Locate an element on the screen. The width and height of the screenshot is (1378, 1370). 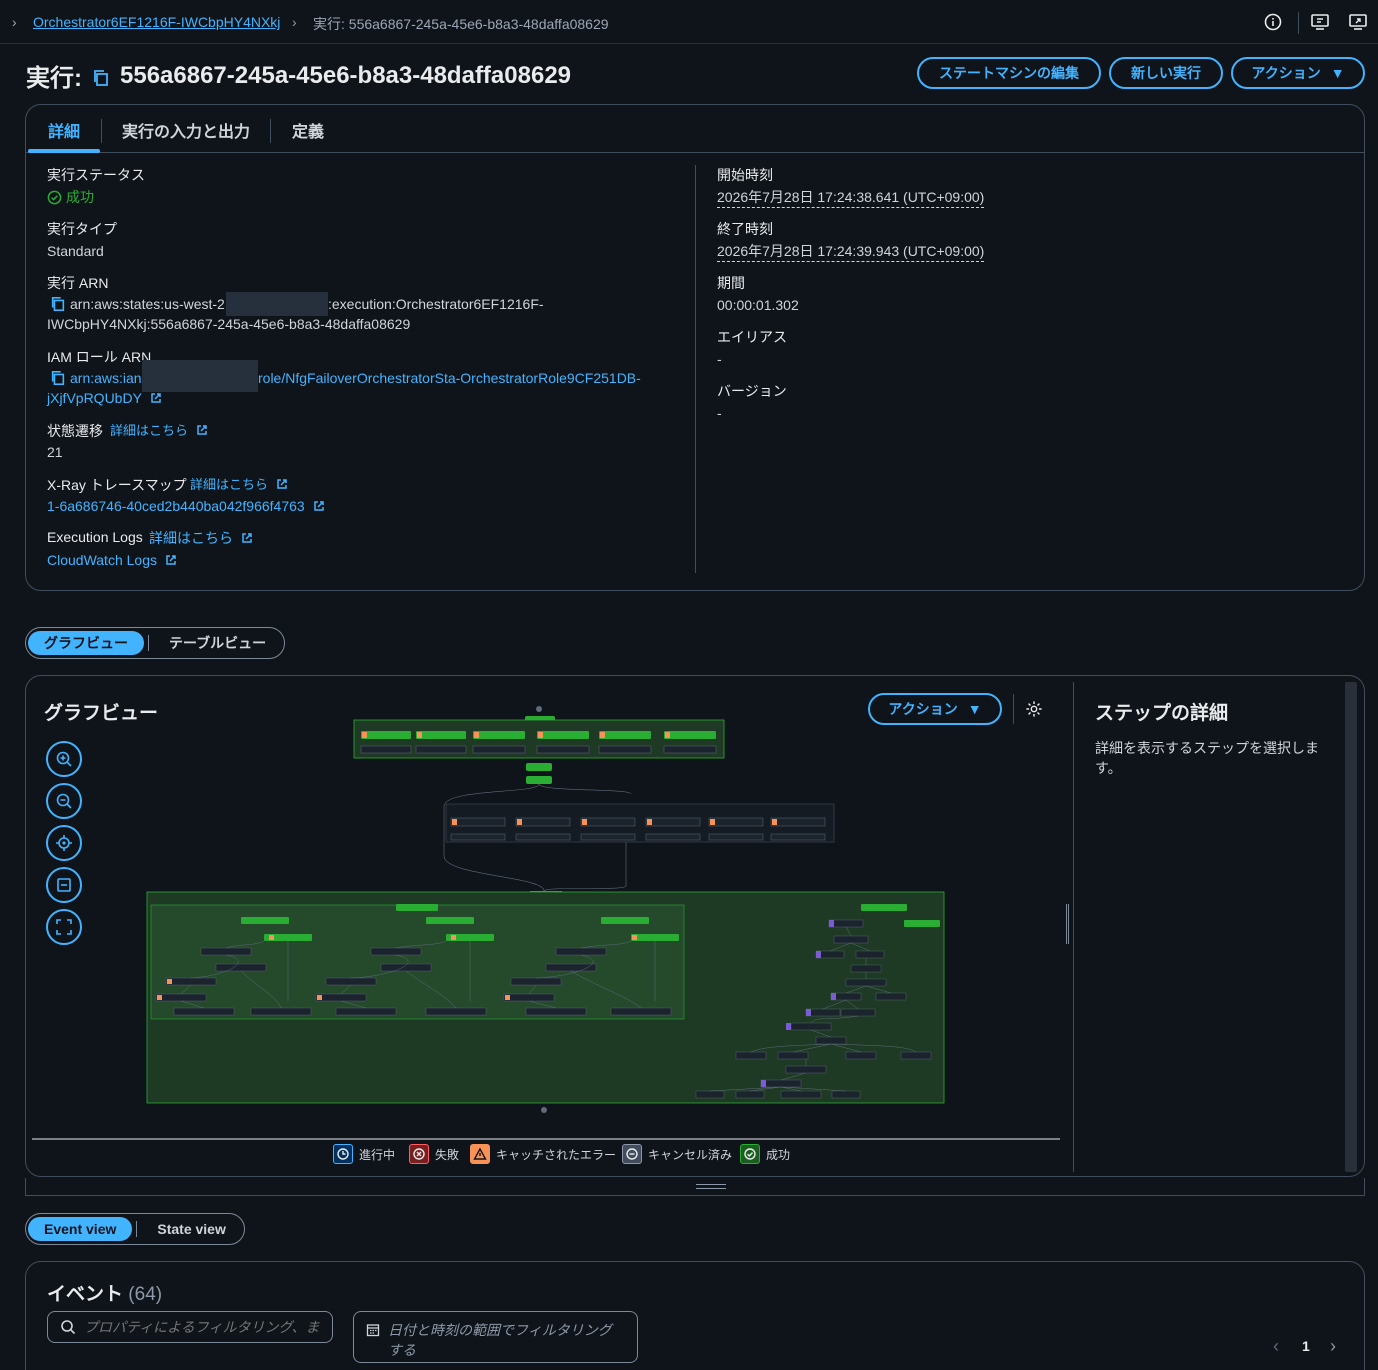
date-range-filter: 日付と時刻の範囲でフィルタリングする is located at coordinates (495, 1337).